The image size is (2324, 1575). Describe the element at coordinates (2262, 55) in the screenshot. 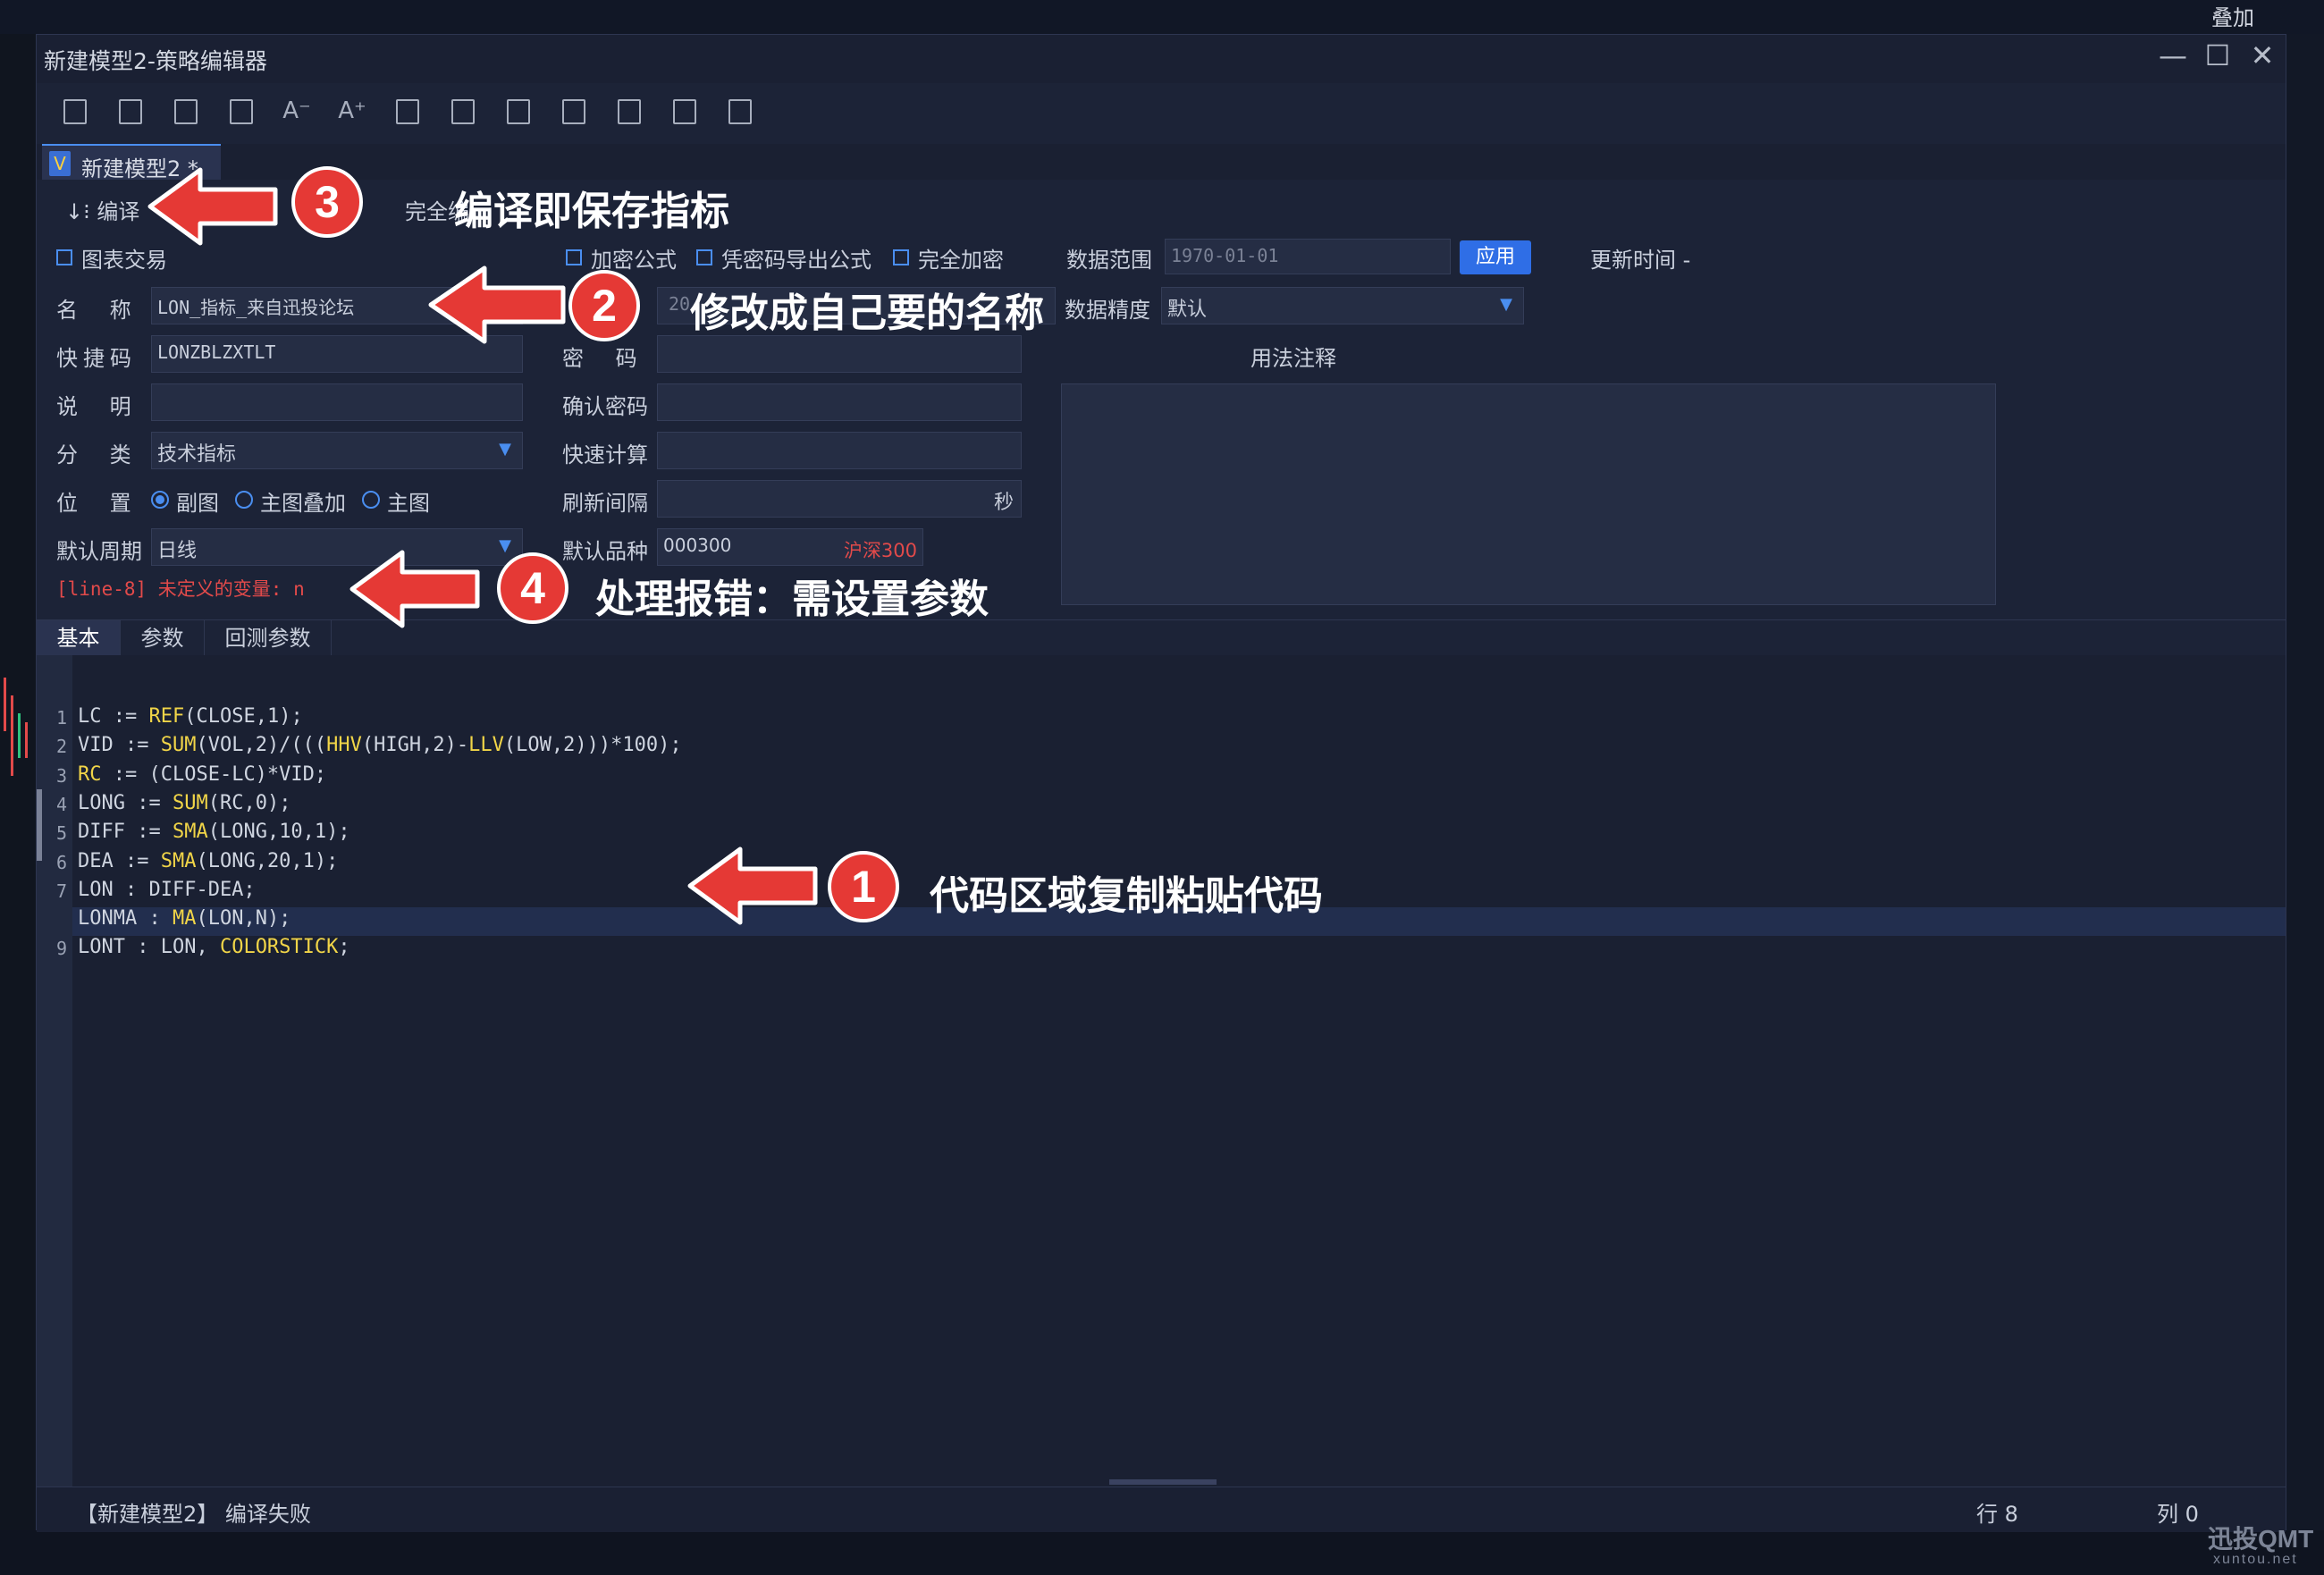

I see `close-button: ✕` at that location.